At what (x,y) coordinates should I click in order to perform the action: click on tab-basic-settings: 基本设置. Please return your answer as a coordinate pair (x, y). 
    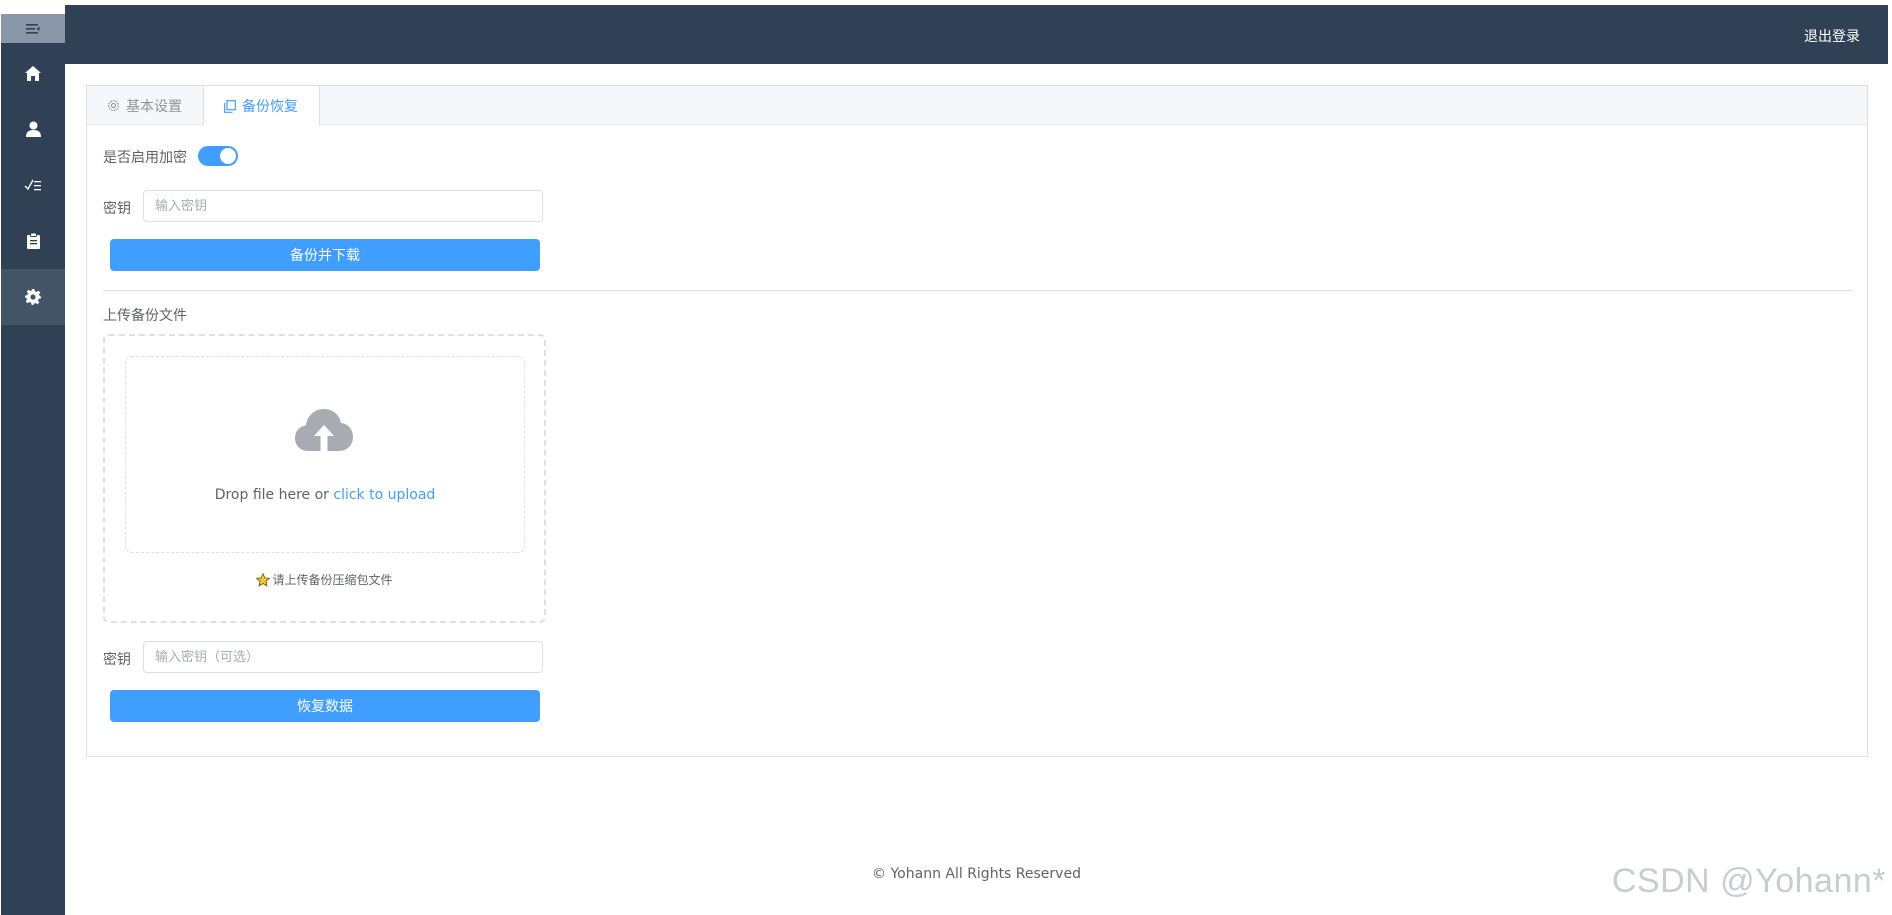
    Looking at the image, I should click on (145, 105).